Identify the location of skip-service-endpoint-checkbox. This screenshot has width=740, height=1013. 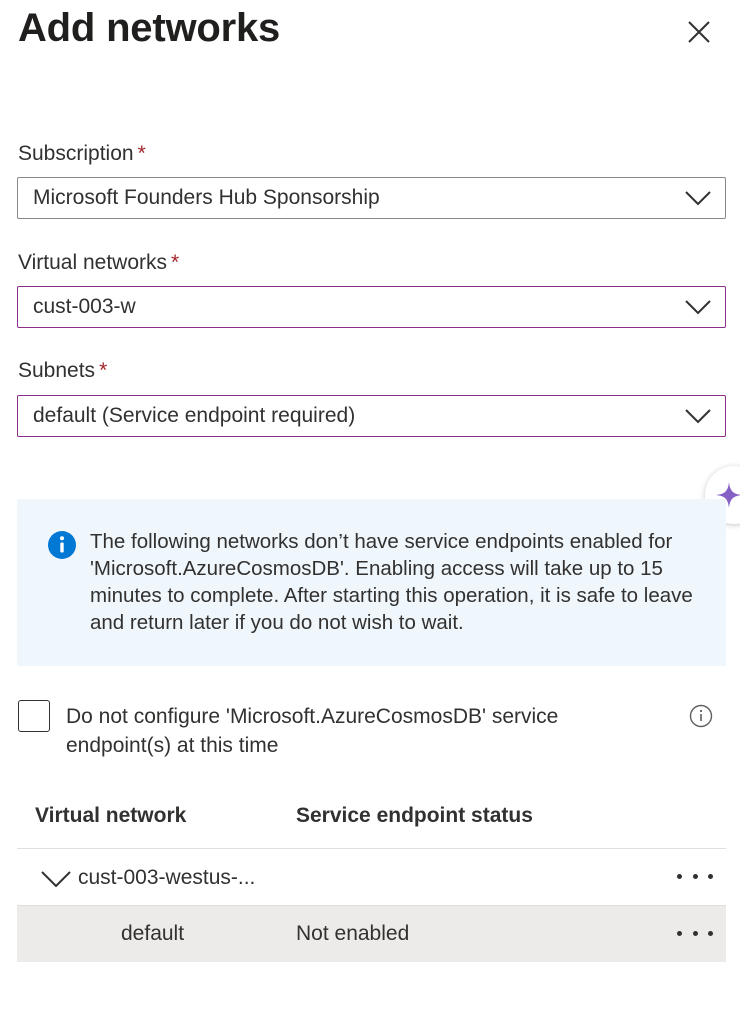
(34, 716).